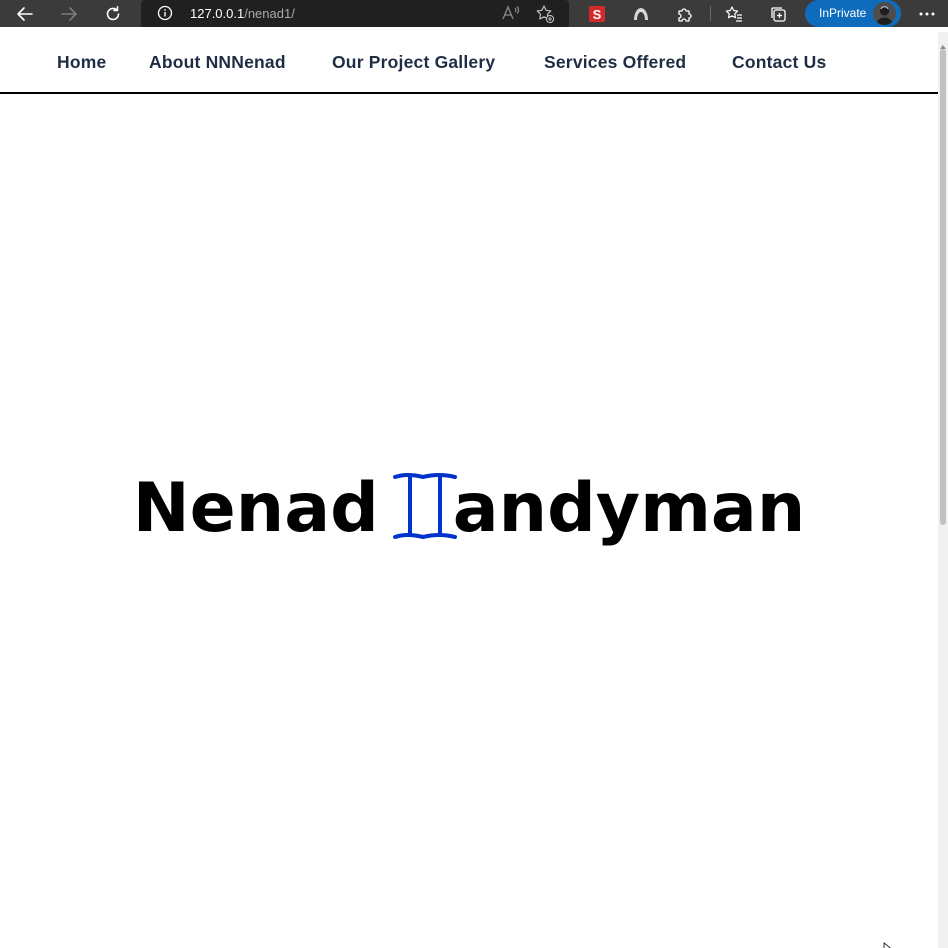  What do you see at coordinates (511, 13) in the screenshot?
I see `read-aloud-icon` at bounding box center [511, 13].